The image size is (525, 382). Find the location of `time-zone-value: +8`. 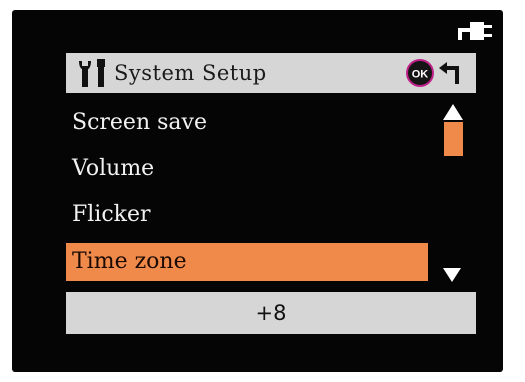

time-zone-value: +8 is located at coordinates (271, 313).